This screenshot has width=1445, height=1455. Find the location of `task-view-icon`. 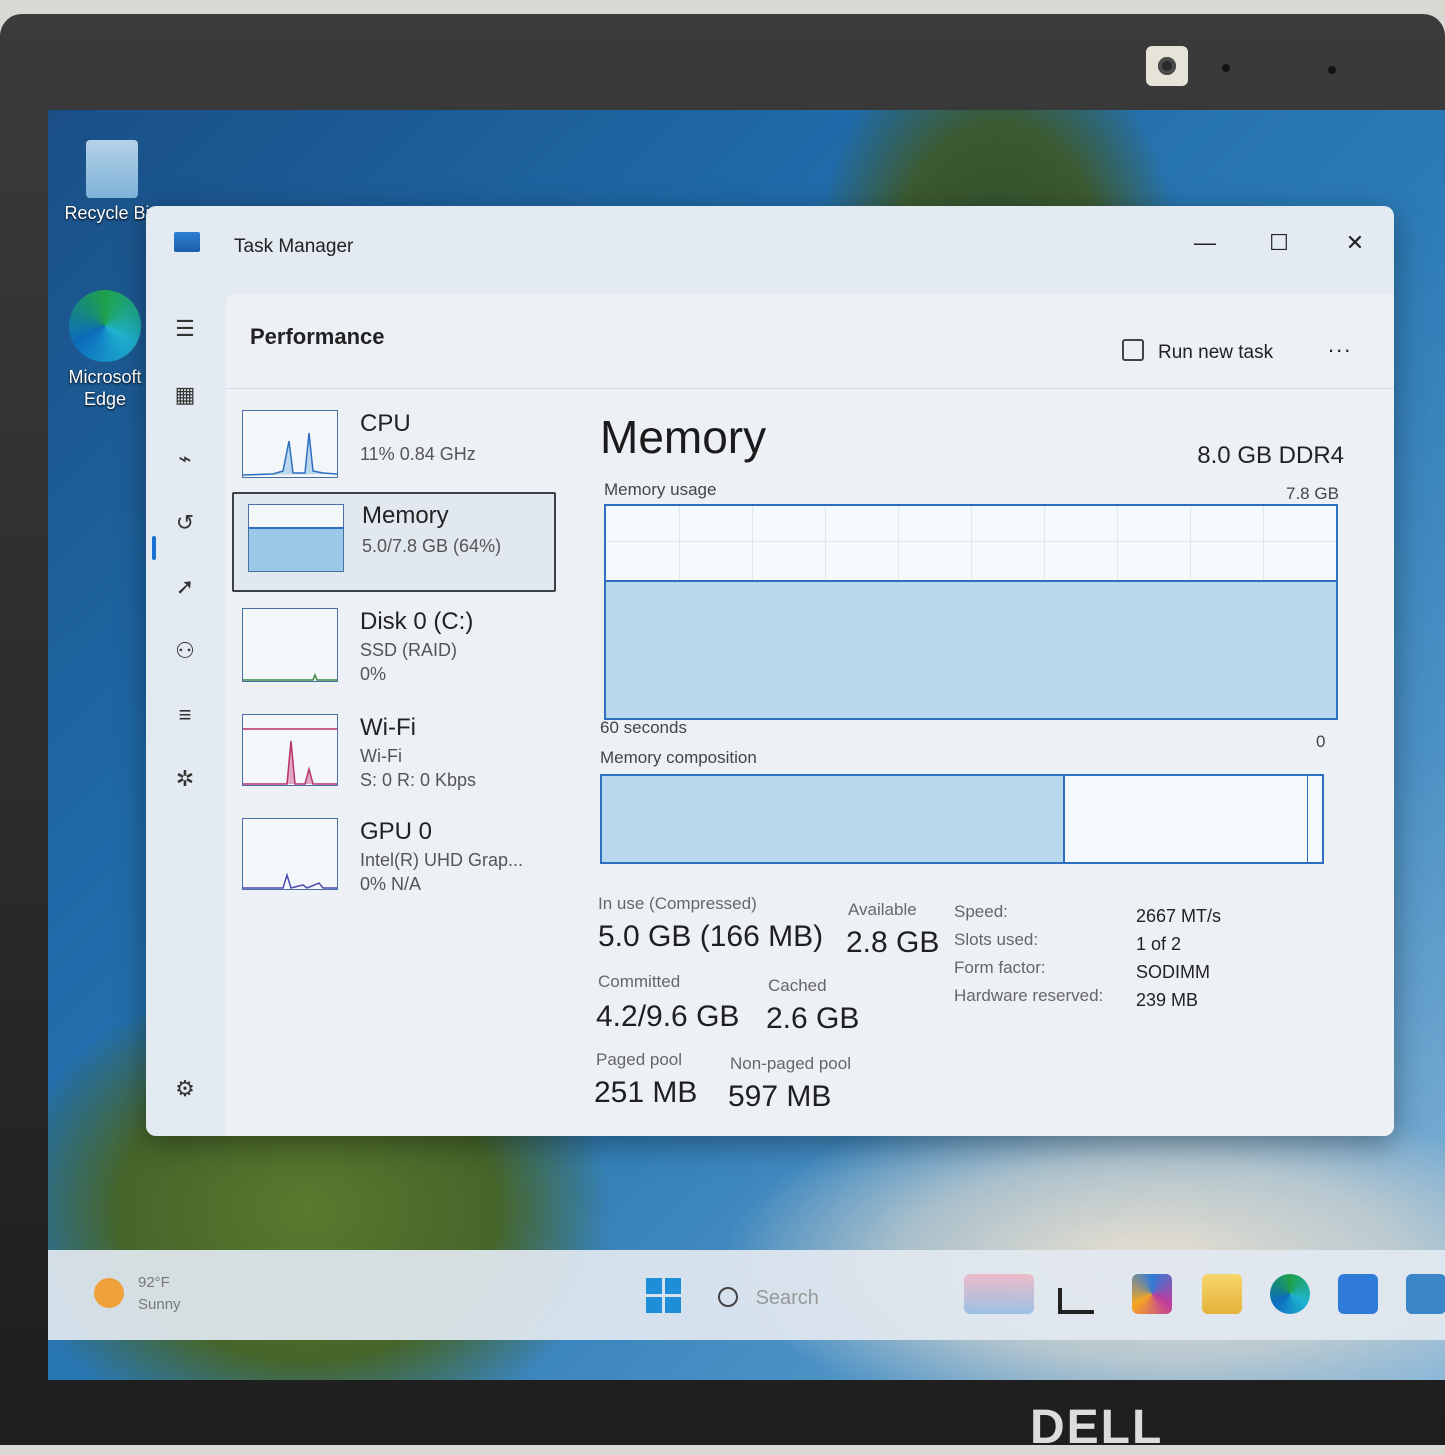

task-view-icon is located at coordinates (999, 1294).